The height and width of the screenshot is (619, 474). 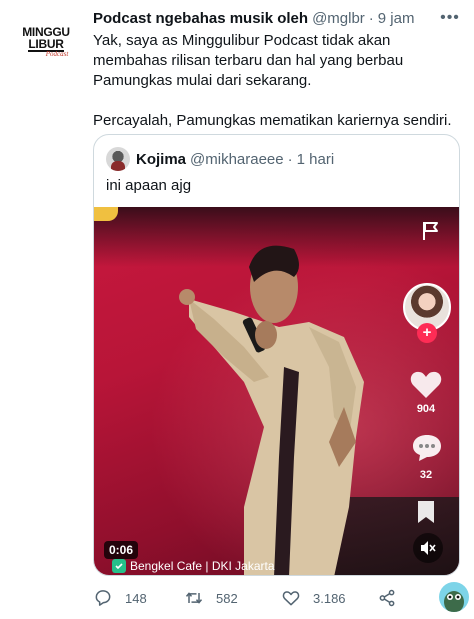 What do you see at coordinates (119, 566) in the screenshot?
I see `location-icon` at bounding box center [119, 566].